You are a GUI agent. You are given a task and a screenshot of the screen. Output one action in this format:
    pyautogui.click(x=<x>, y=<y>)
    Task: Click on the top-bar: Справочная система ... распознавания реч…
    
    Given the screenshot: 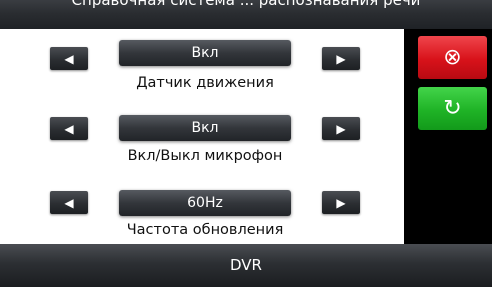 What is the action you would take?
    pyautogui.click(x=246, y=14)
    